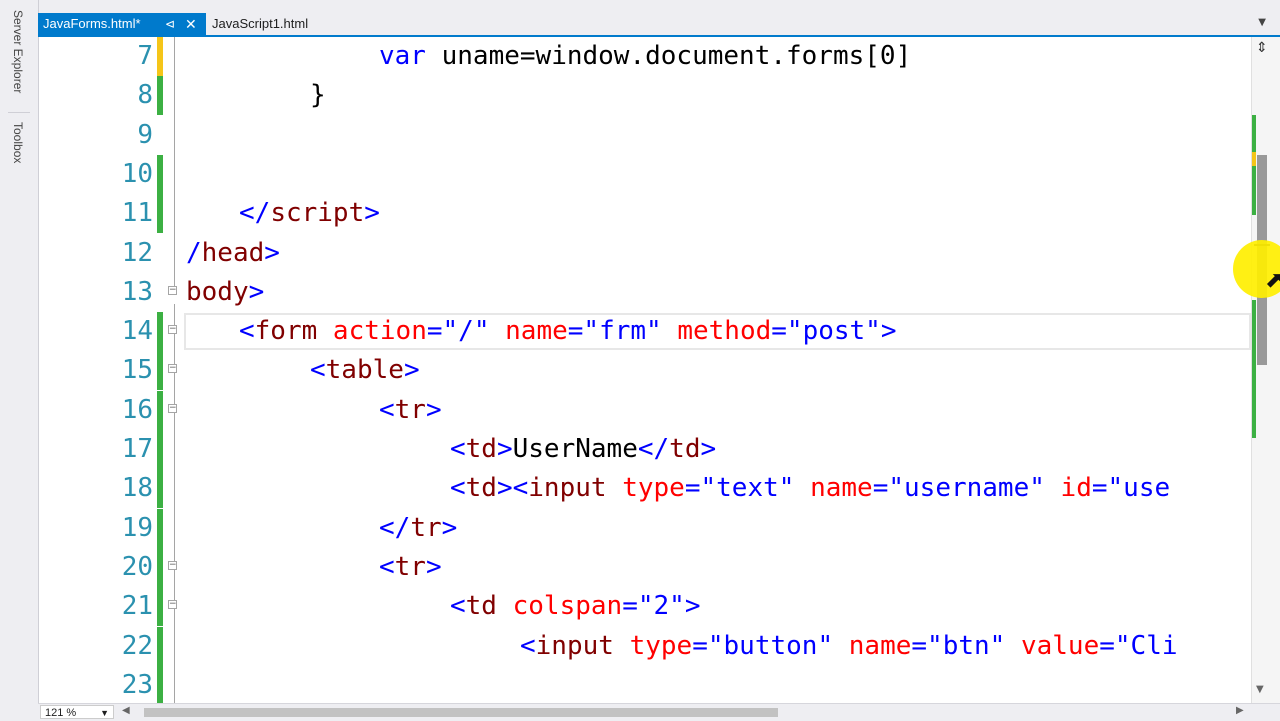 This screenshot has height=721, width=1280. Describe the element at coordinates (137, 291) in the screenshot. I see `line-number: 13` at that location.